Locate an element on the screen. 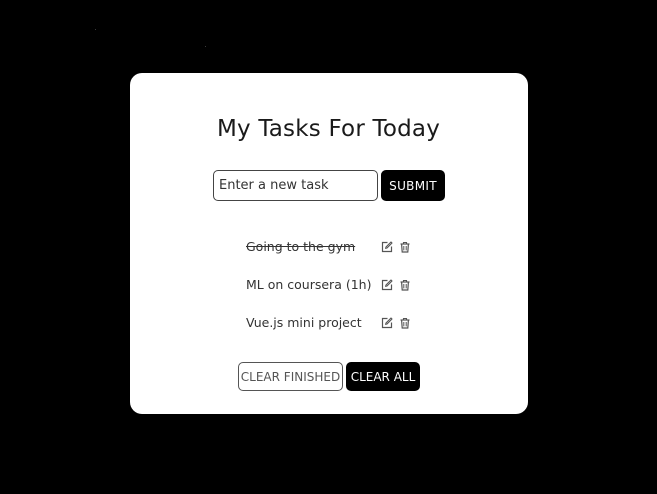 The width and height of the screenshot is (657, 494). clear-finished-button: CLEAR FINISHED is located at coordinates (290, 376).